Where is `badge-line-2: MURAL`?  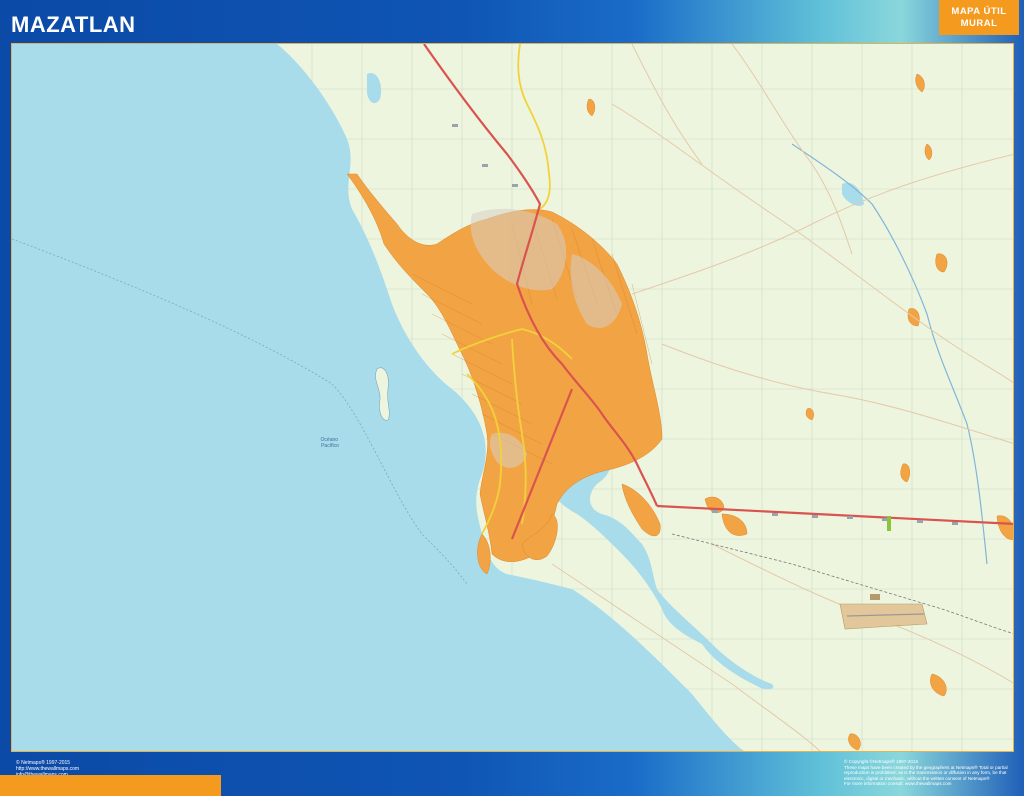 badge-line-2: MURAL is located at coordinates (979, 23).